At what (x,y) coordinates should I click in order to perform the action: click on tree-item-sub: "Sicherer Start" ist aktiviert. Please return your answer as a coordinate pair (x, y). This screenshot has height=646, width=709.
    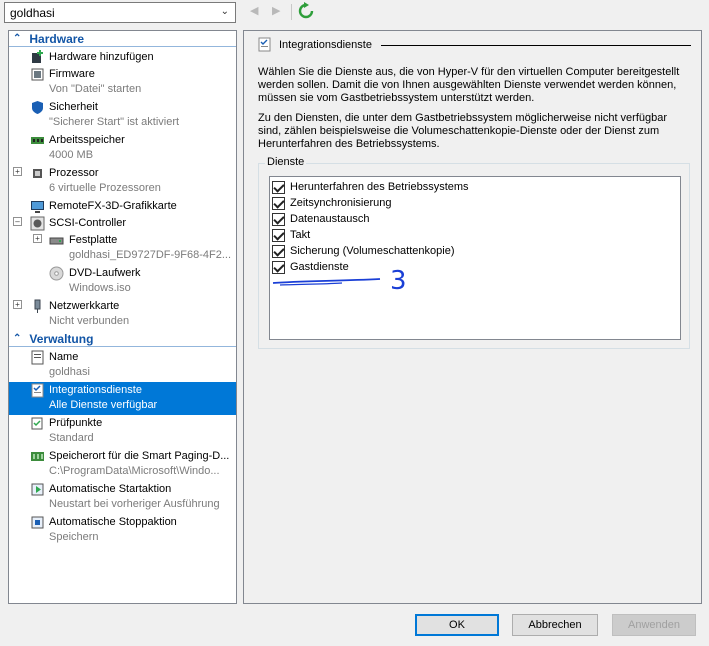
    Looking at the image, I should click on (114, 122).